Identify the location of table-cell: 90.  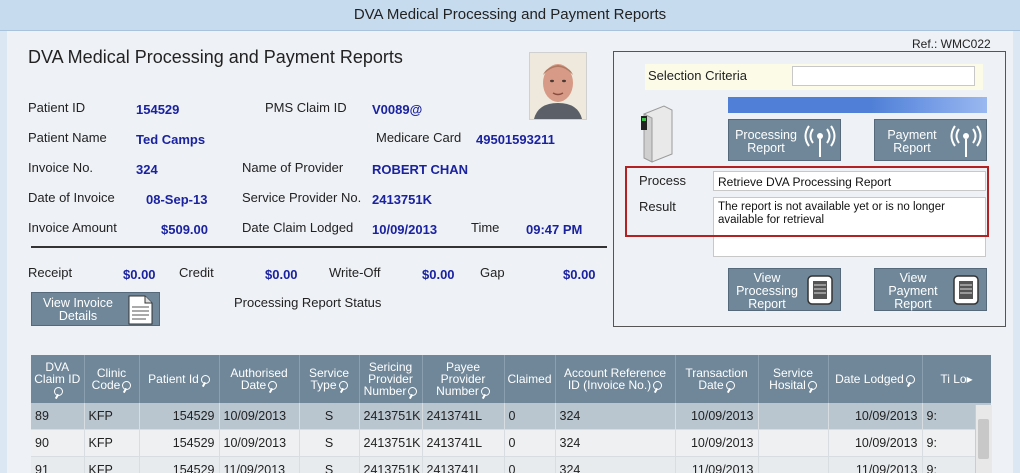
(58, 443).